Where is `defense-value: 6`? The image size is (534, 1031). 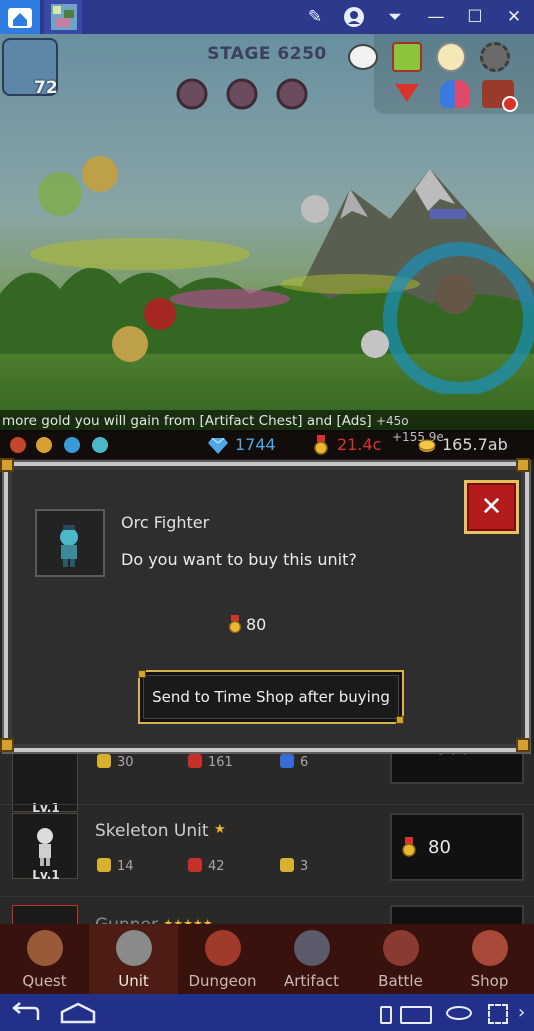 defense-value: 6 is located at coordinates (304, 762).